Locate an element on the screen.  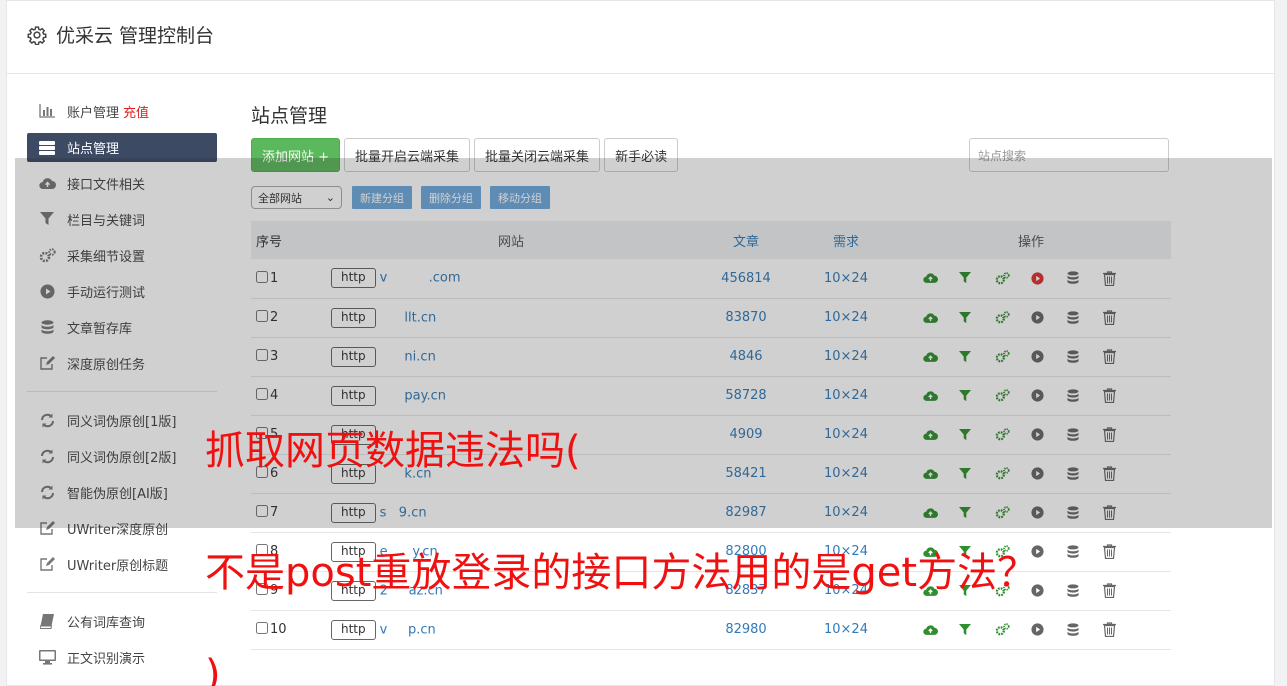
site-domain-link: llt.cn is located at coordinates (408, 317).